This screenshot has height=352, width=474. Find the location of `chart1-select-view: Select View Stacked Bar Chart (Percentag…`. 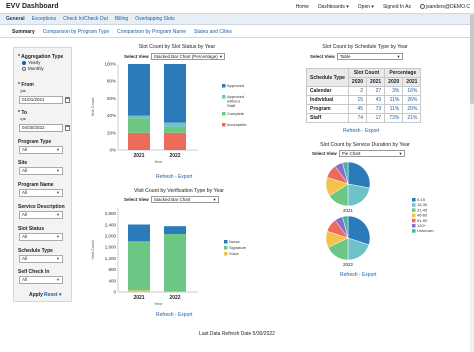

chart1-select-view: Select View Stacked Bar Chart (Percentag… is located at coordinates (174, 56).